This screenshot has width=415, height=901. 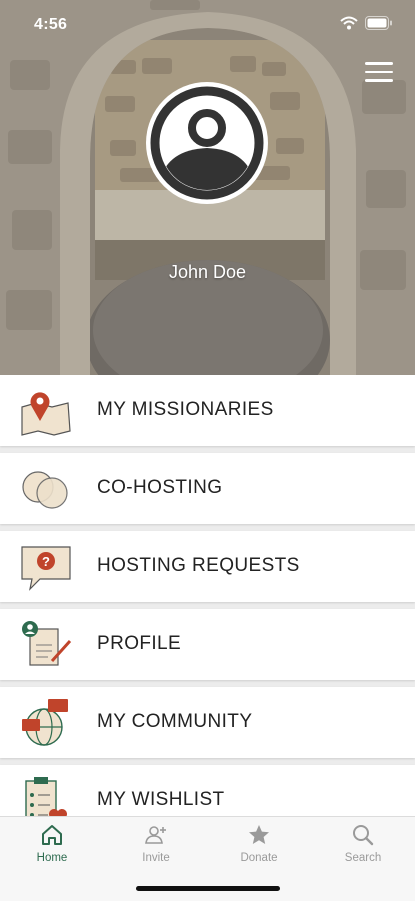 What do you see at coordinates (45, 722) in the screenshot?
I see `globe-chat-icon` at bounding box center [45, 722].